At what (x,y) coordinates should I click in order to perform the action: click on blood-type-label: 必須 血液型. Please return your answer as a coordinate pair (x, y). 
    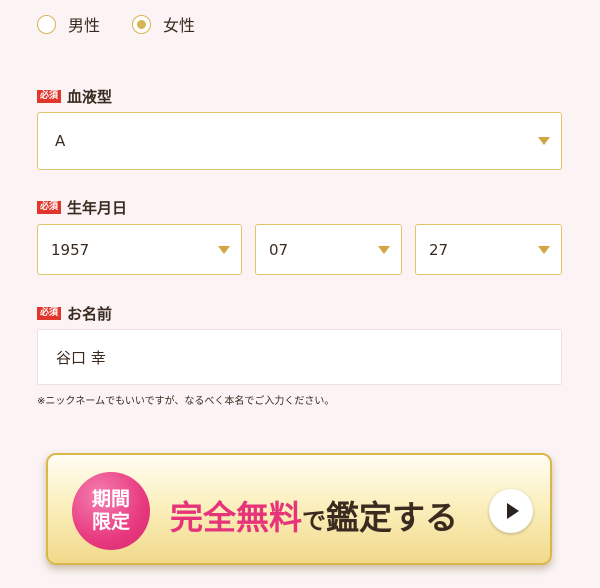
    Looking at the image, I should click on (74, 96).